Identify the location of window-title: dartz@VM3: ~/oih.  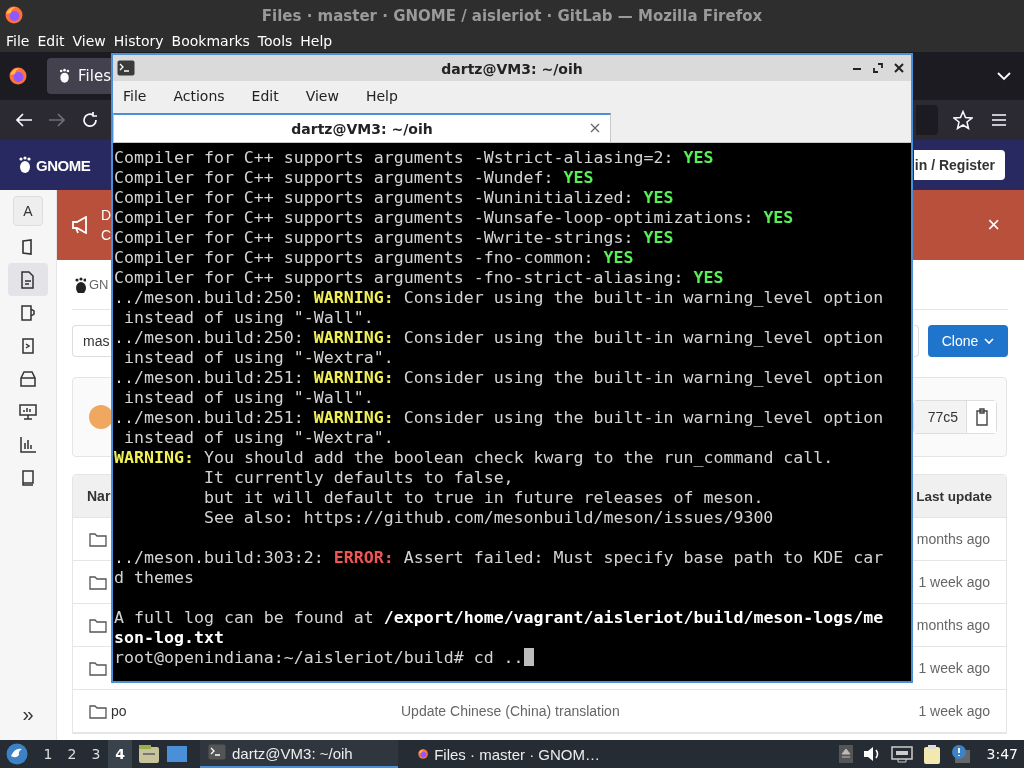
(512, 68).